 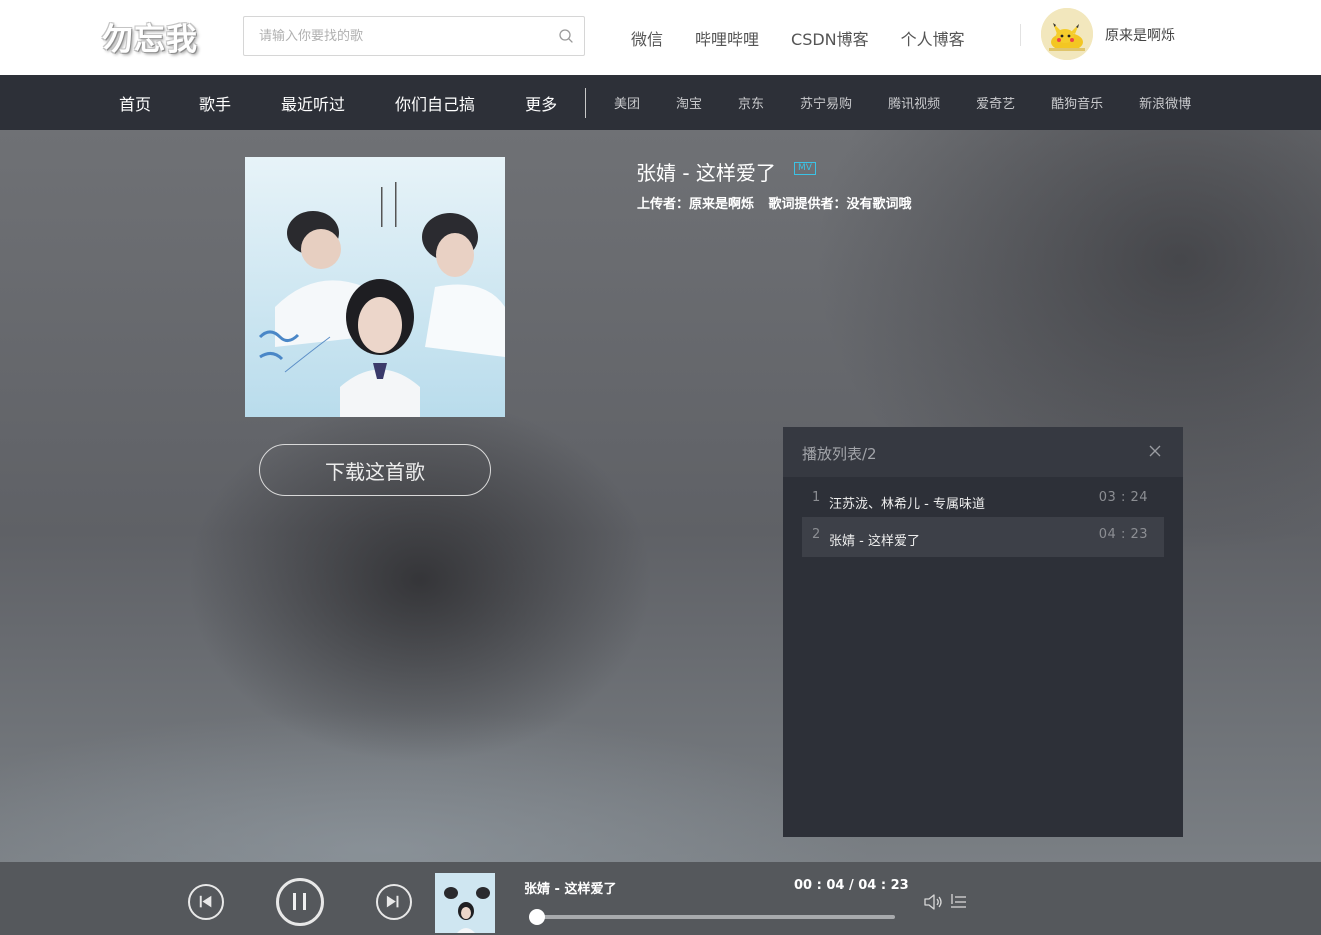 I want to click on playlist-icon, so click(x=959, y=902).